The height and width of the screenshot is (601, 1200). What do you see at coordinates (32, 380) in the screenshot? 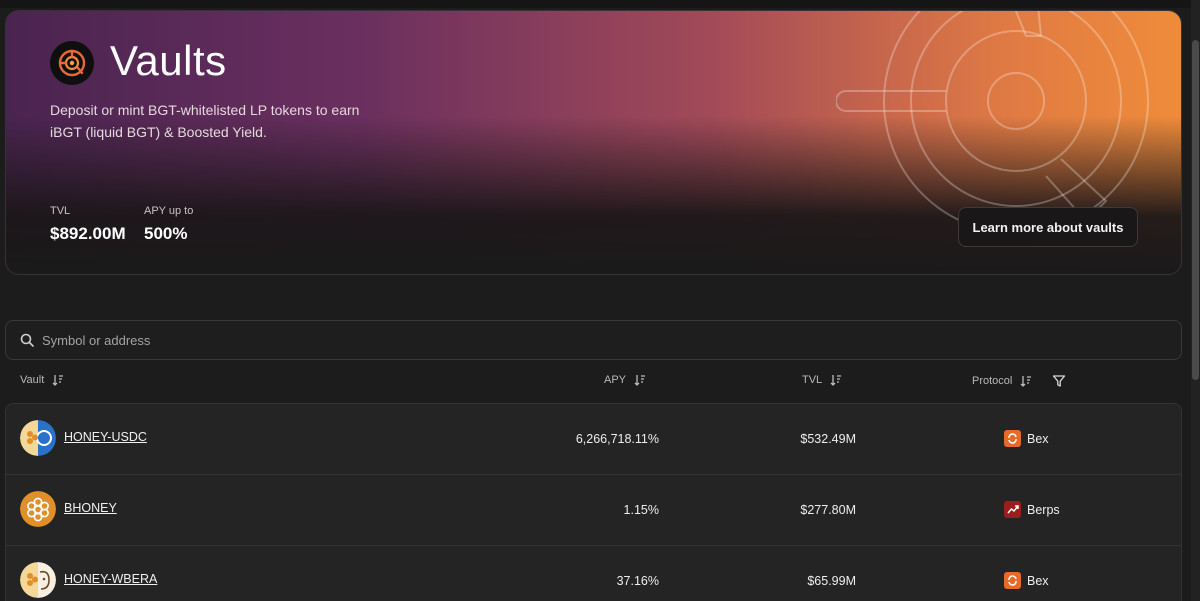
I see `column-label-vault: Vault` at bounding box center [32, 380].